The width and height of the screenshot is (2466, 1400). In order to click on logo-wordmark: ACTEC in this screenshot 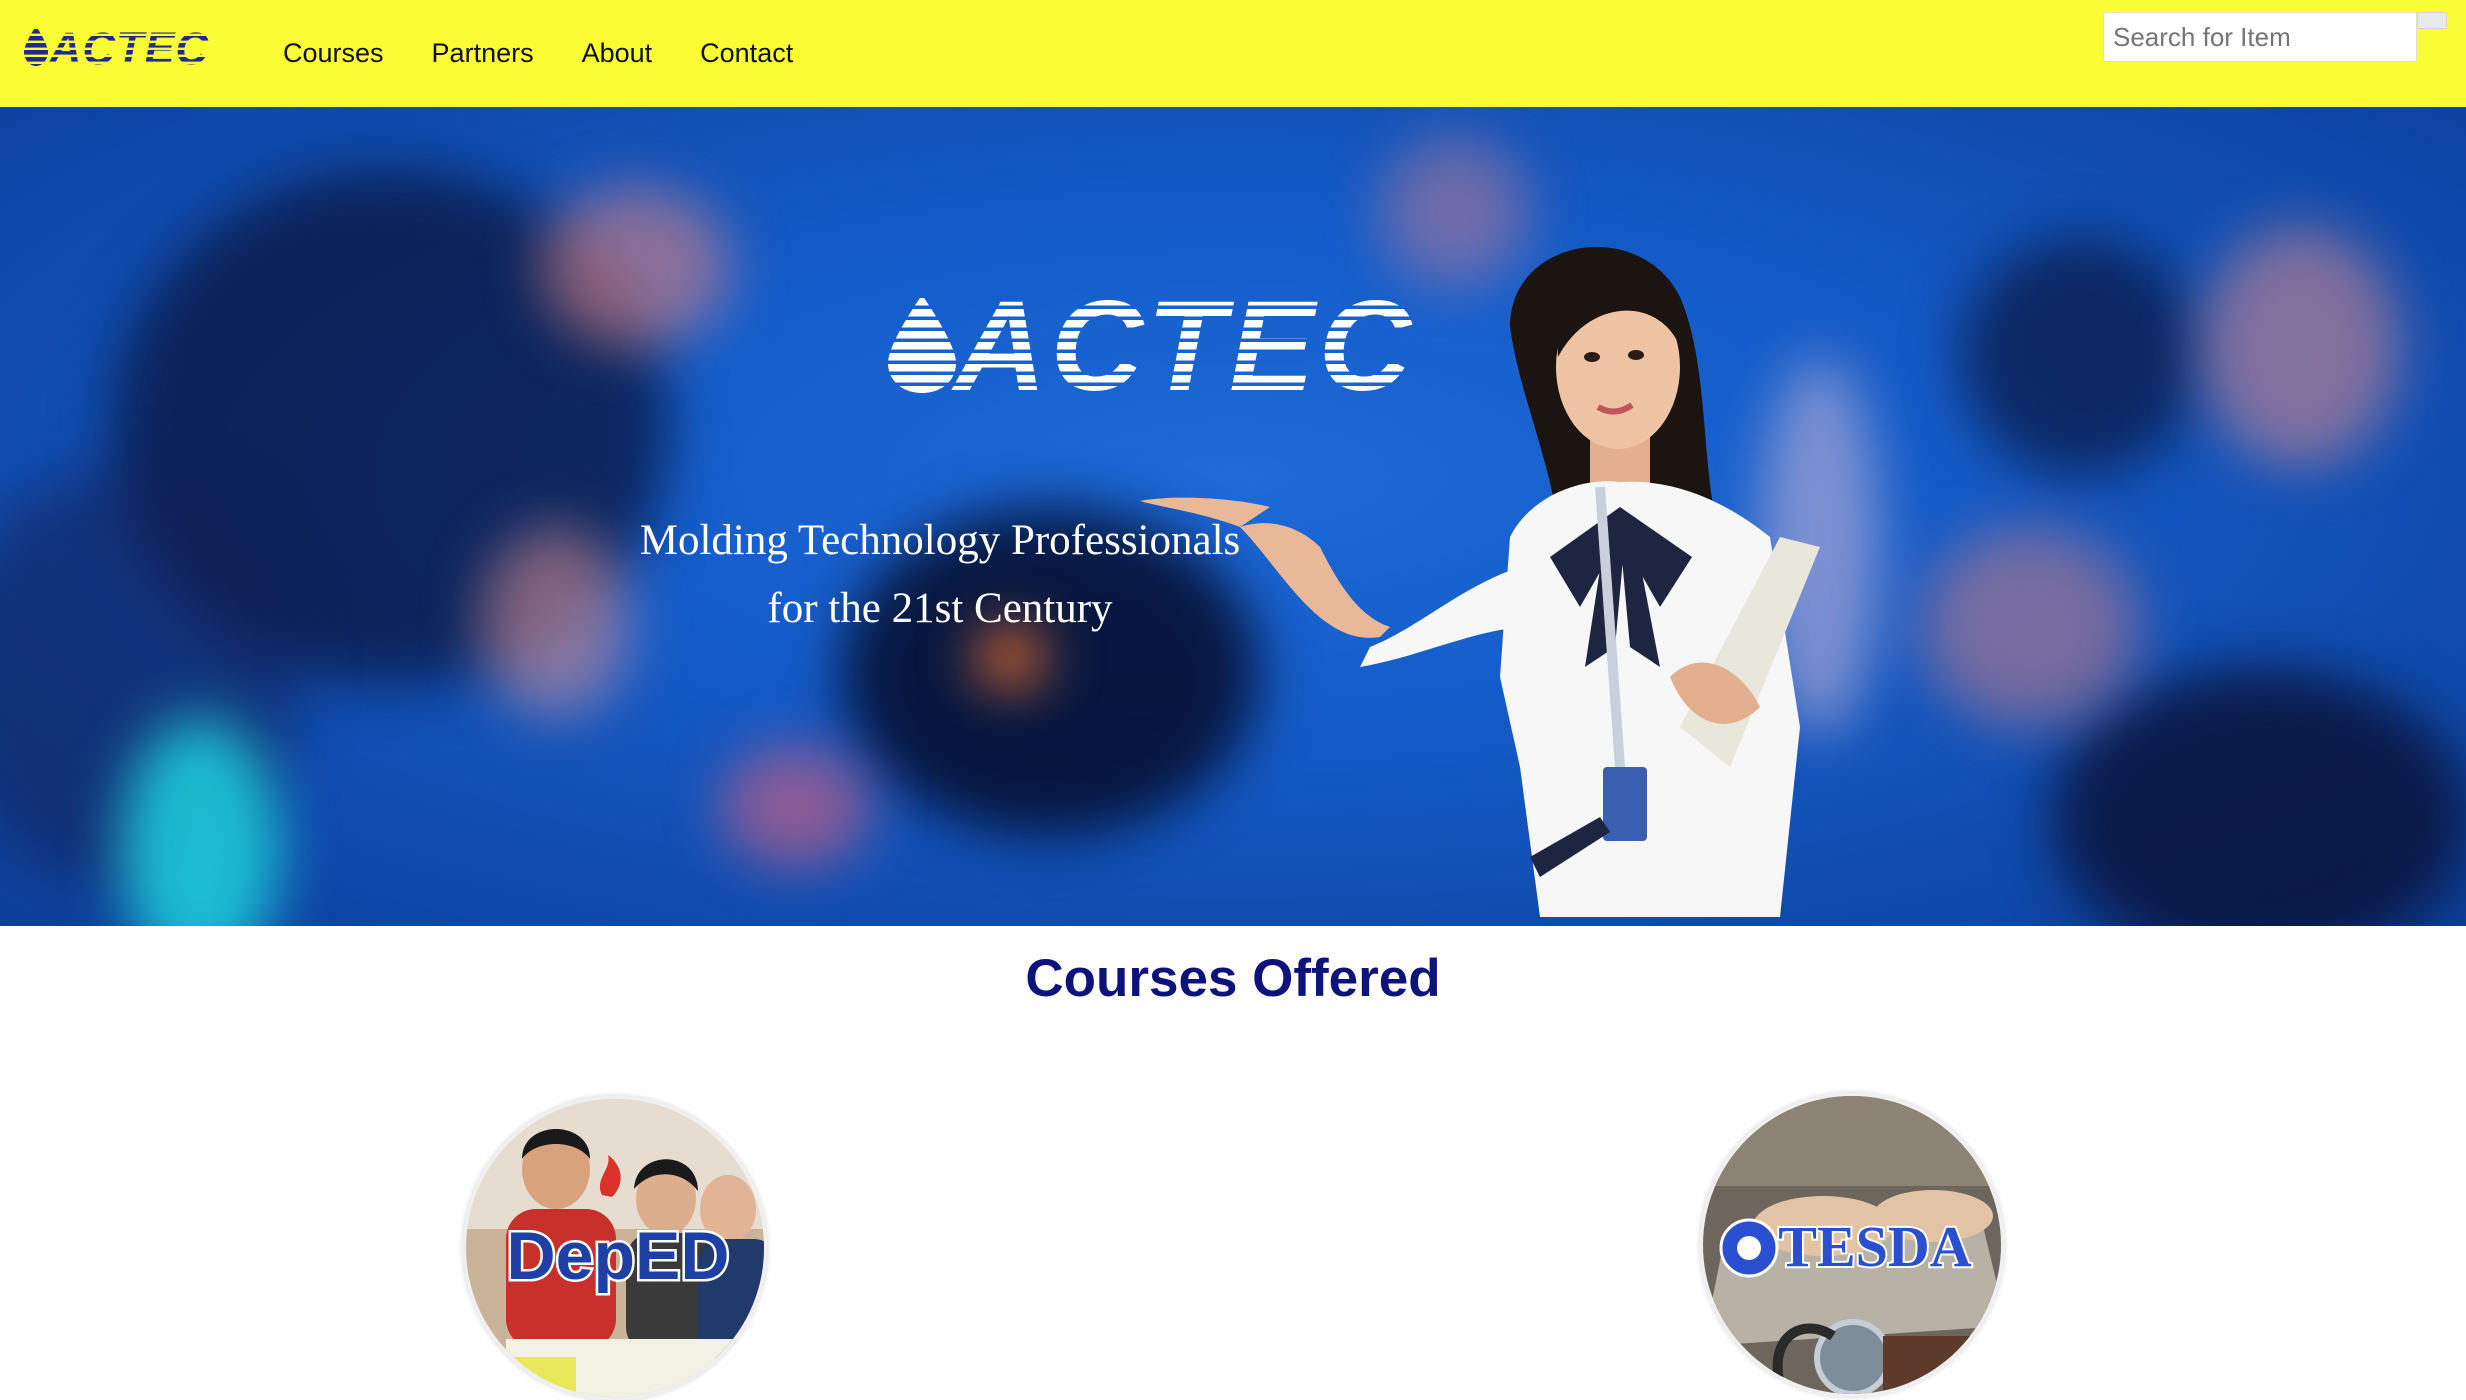, I will do `click(128, 46)`.